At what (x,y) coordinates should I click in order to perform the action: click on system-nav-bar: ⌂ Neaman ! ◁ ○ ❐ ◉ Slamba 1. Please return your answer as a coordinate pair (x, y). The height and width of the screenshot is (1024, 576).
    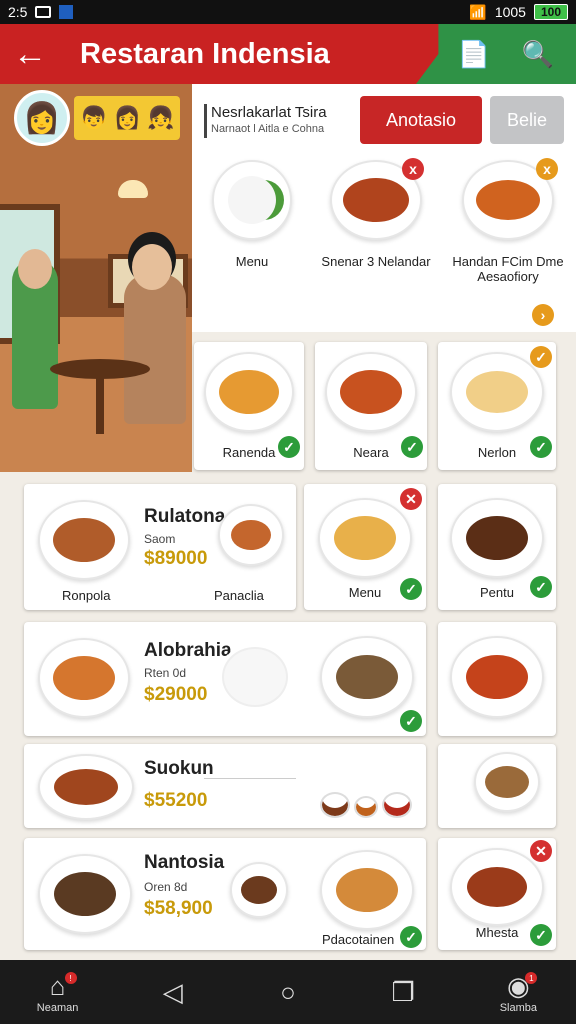
    Looking at the image, I should click on (288, 992).